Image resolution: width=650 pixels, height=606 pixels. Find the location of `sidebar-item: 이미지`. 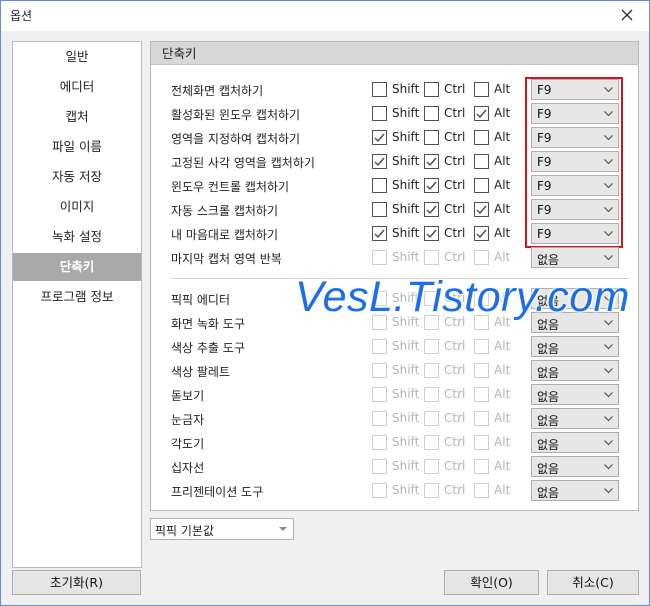

sidebar-item: 이미지 is located at coordinates (77, 207).